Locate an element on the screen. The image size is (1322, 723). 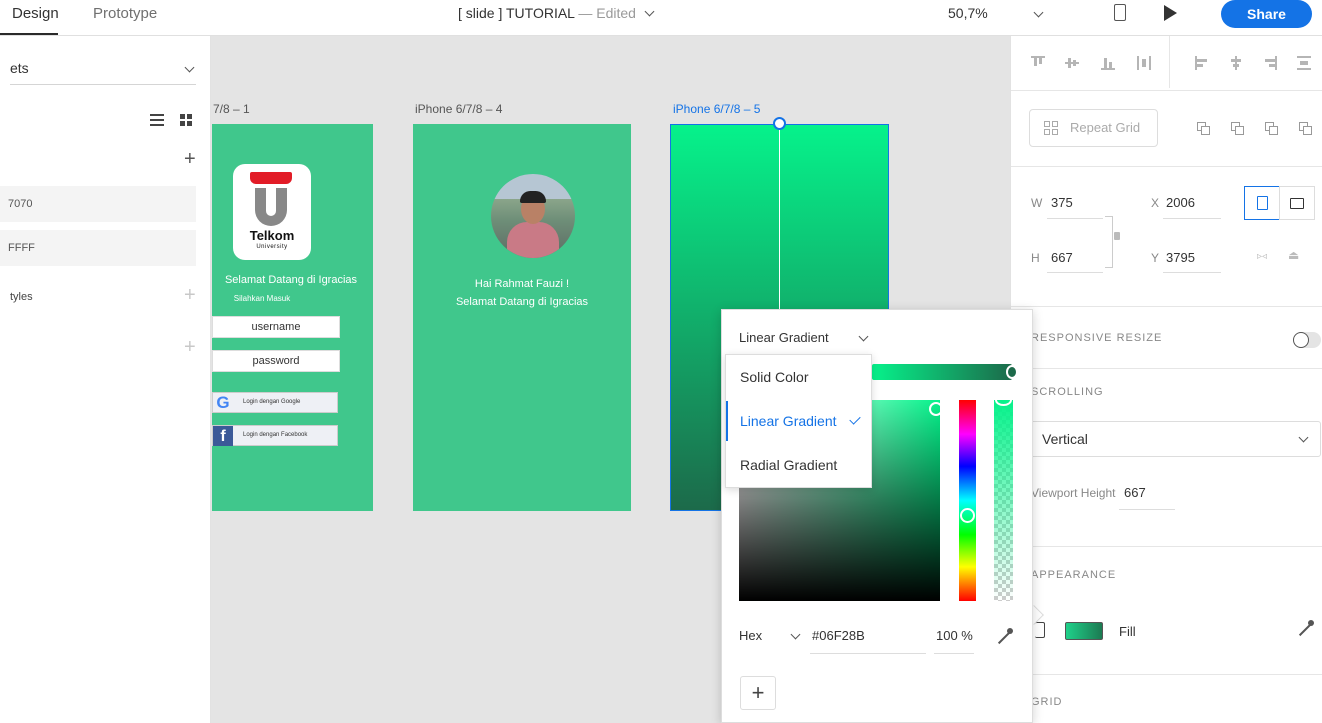
assets-dropdown: ets is located at coordinates (19, 68).